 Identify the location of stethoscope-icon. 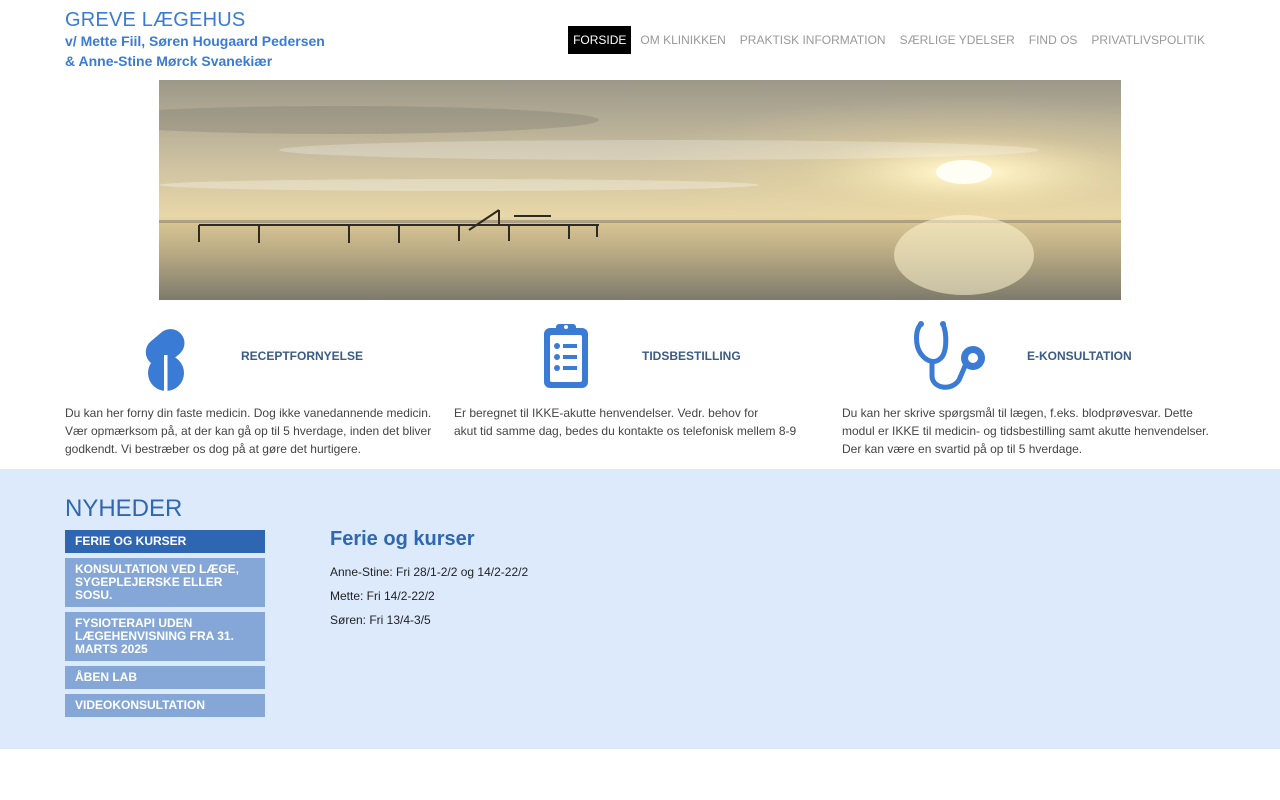
(951, 356).